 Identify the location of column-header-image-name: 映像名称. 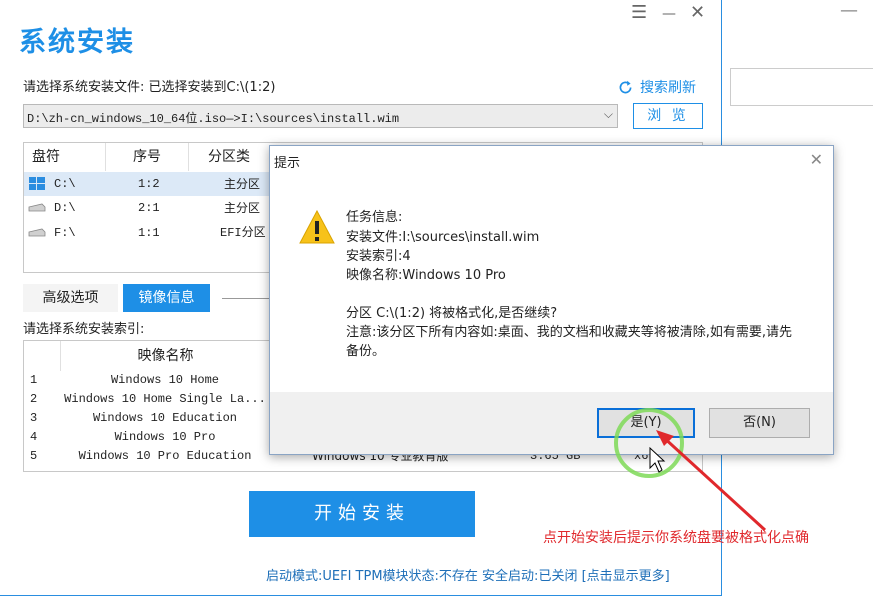
(165, 356).